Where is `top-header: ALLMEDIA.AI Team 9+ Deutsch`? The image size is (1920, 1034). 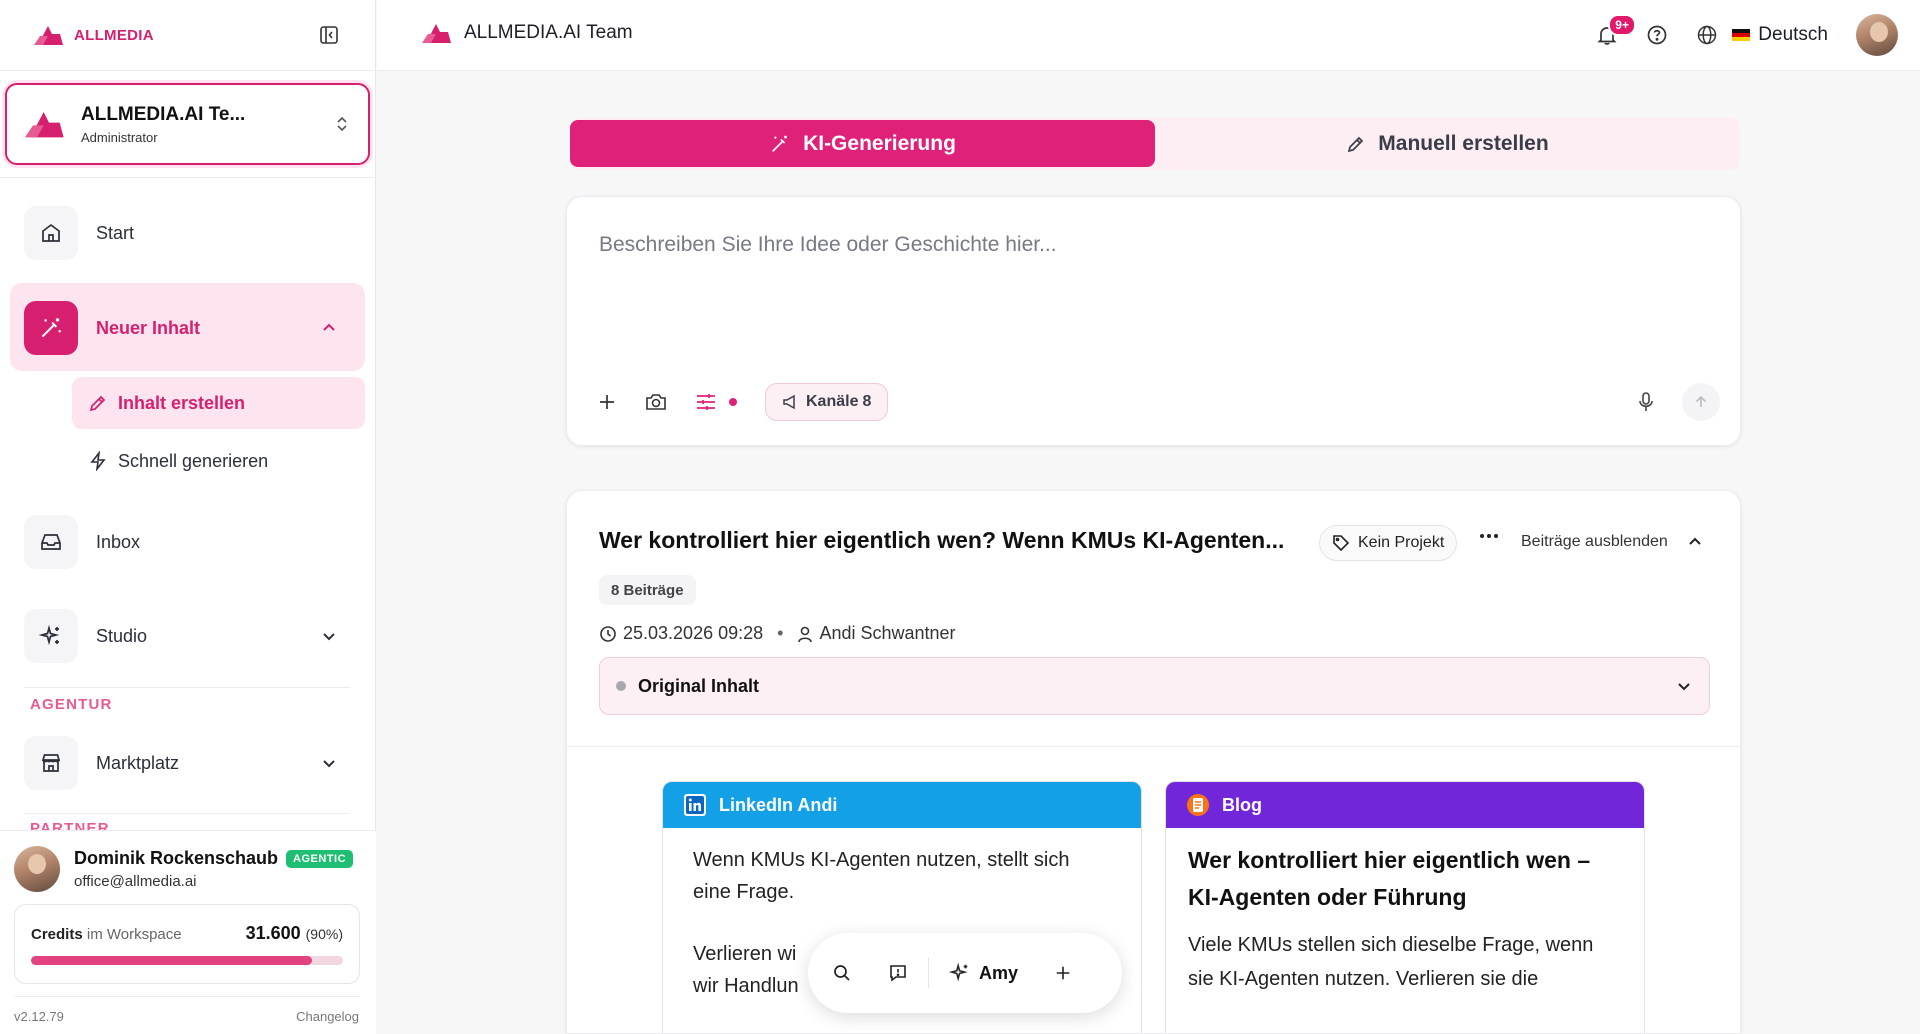
top-header: ALLMEDIA.AI Team 9+ Deutsch is located at coordinates (1148, 35).